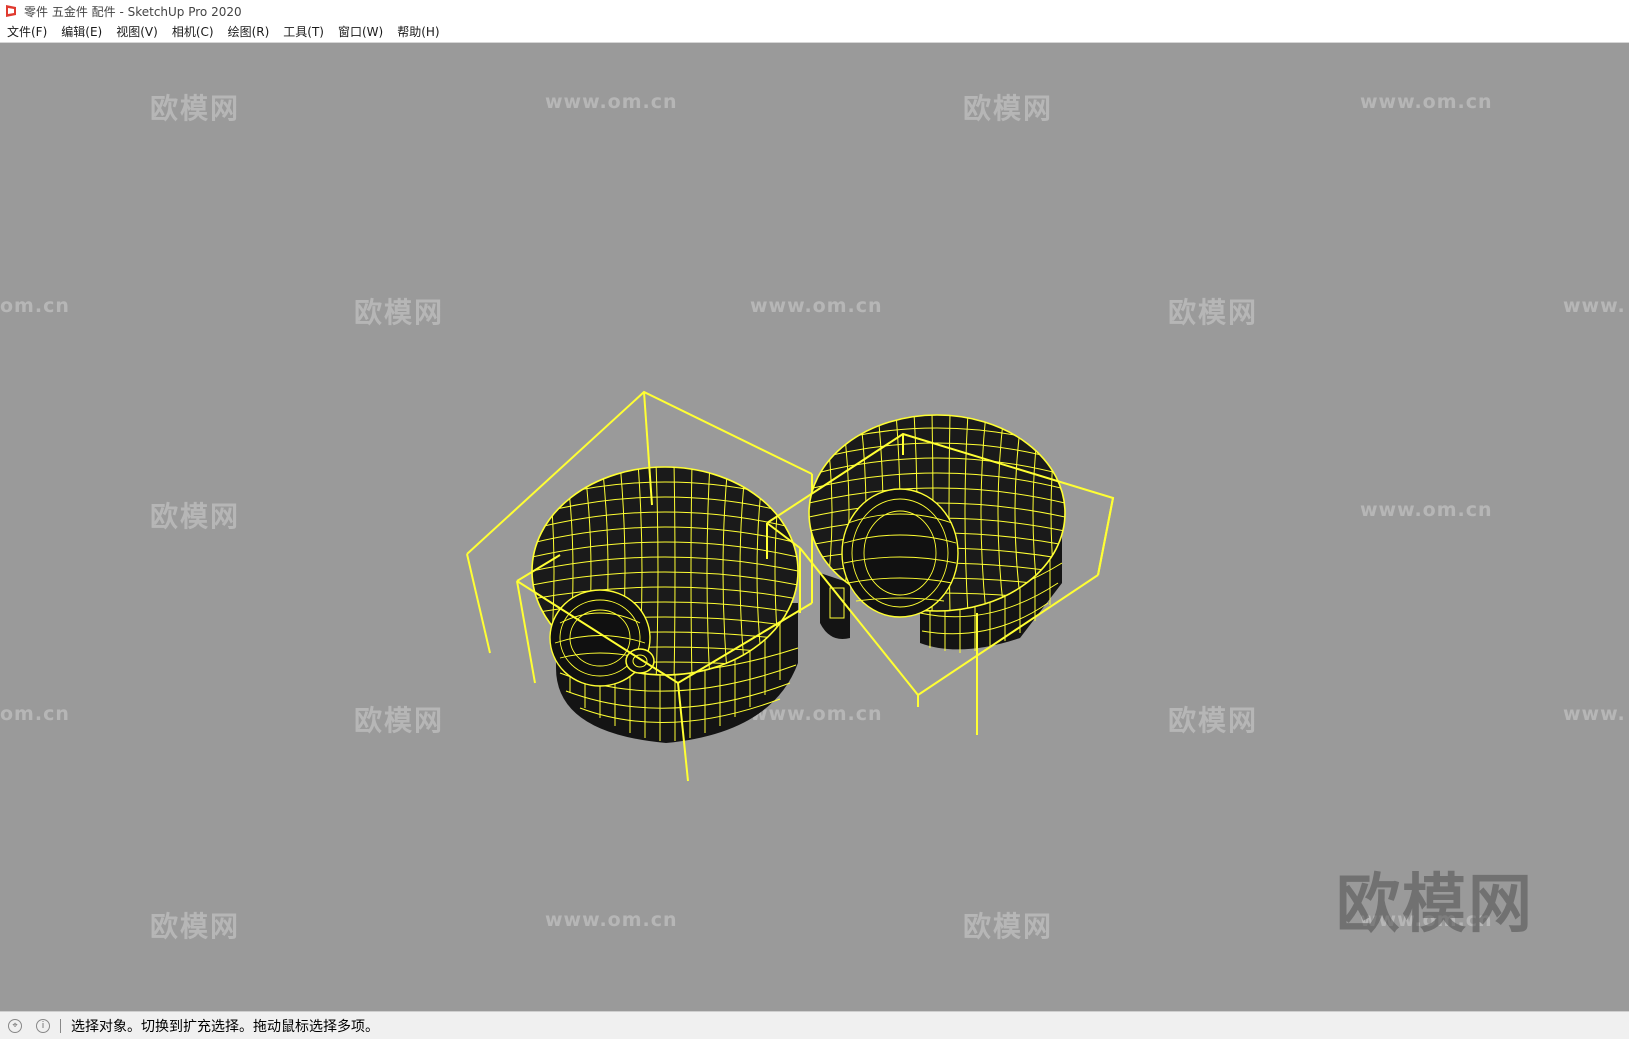  What do you see at coordinates (193, 32) in the screenshot?
I see `menu-camera: 相机(C)` at bounding box center [193, 32].